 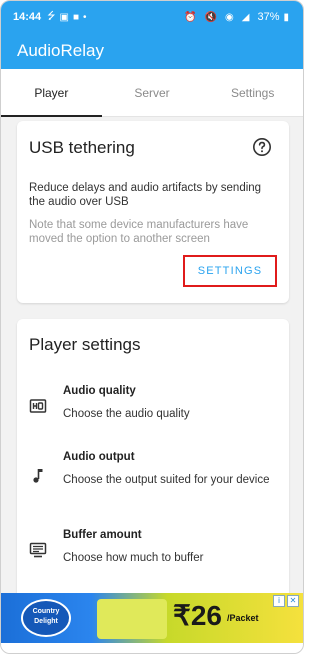 I want to click on gesture-nav-bar, so click(x=152, y=648).